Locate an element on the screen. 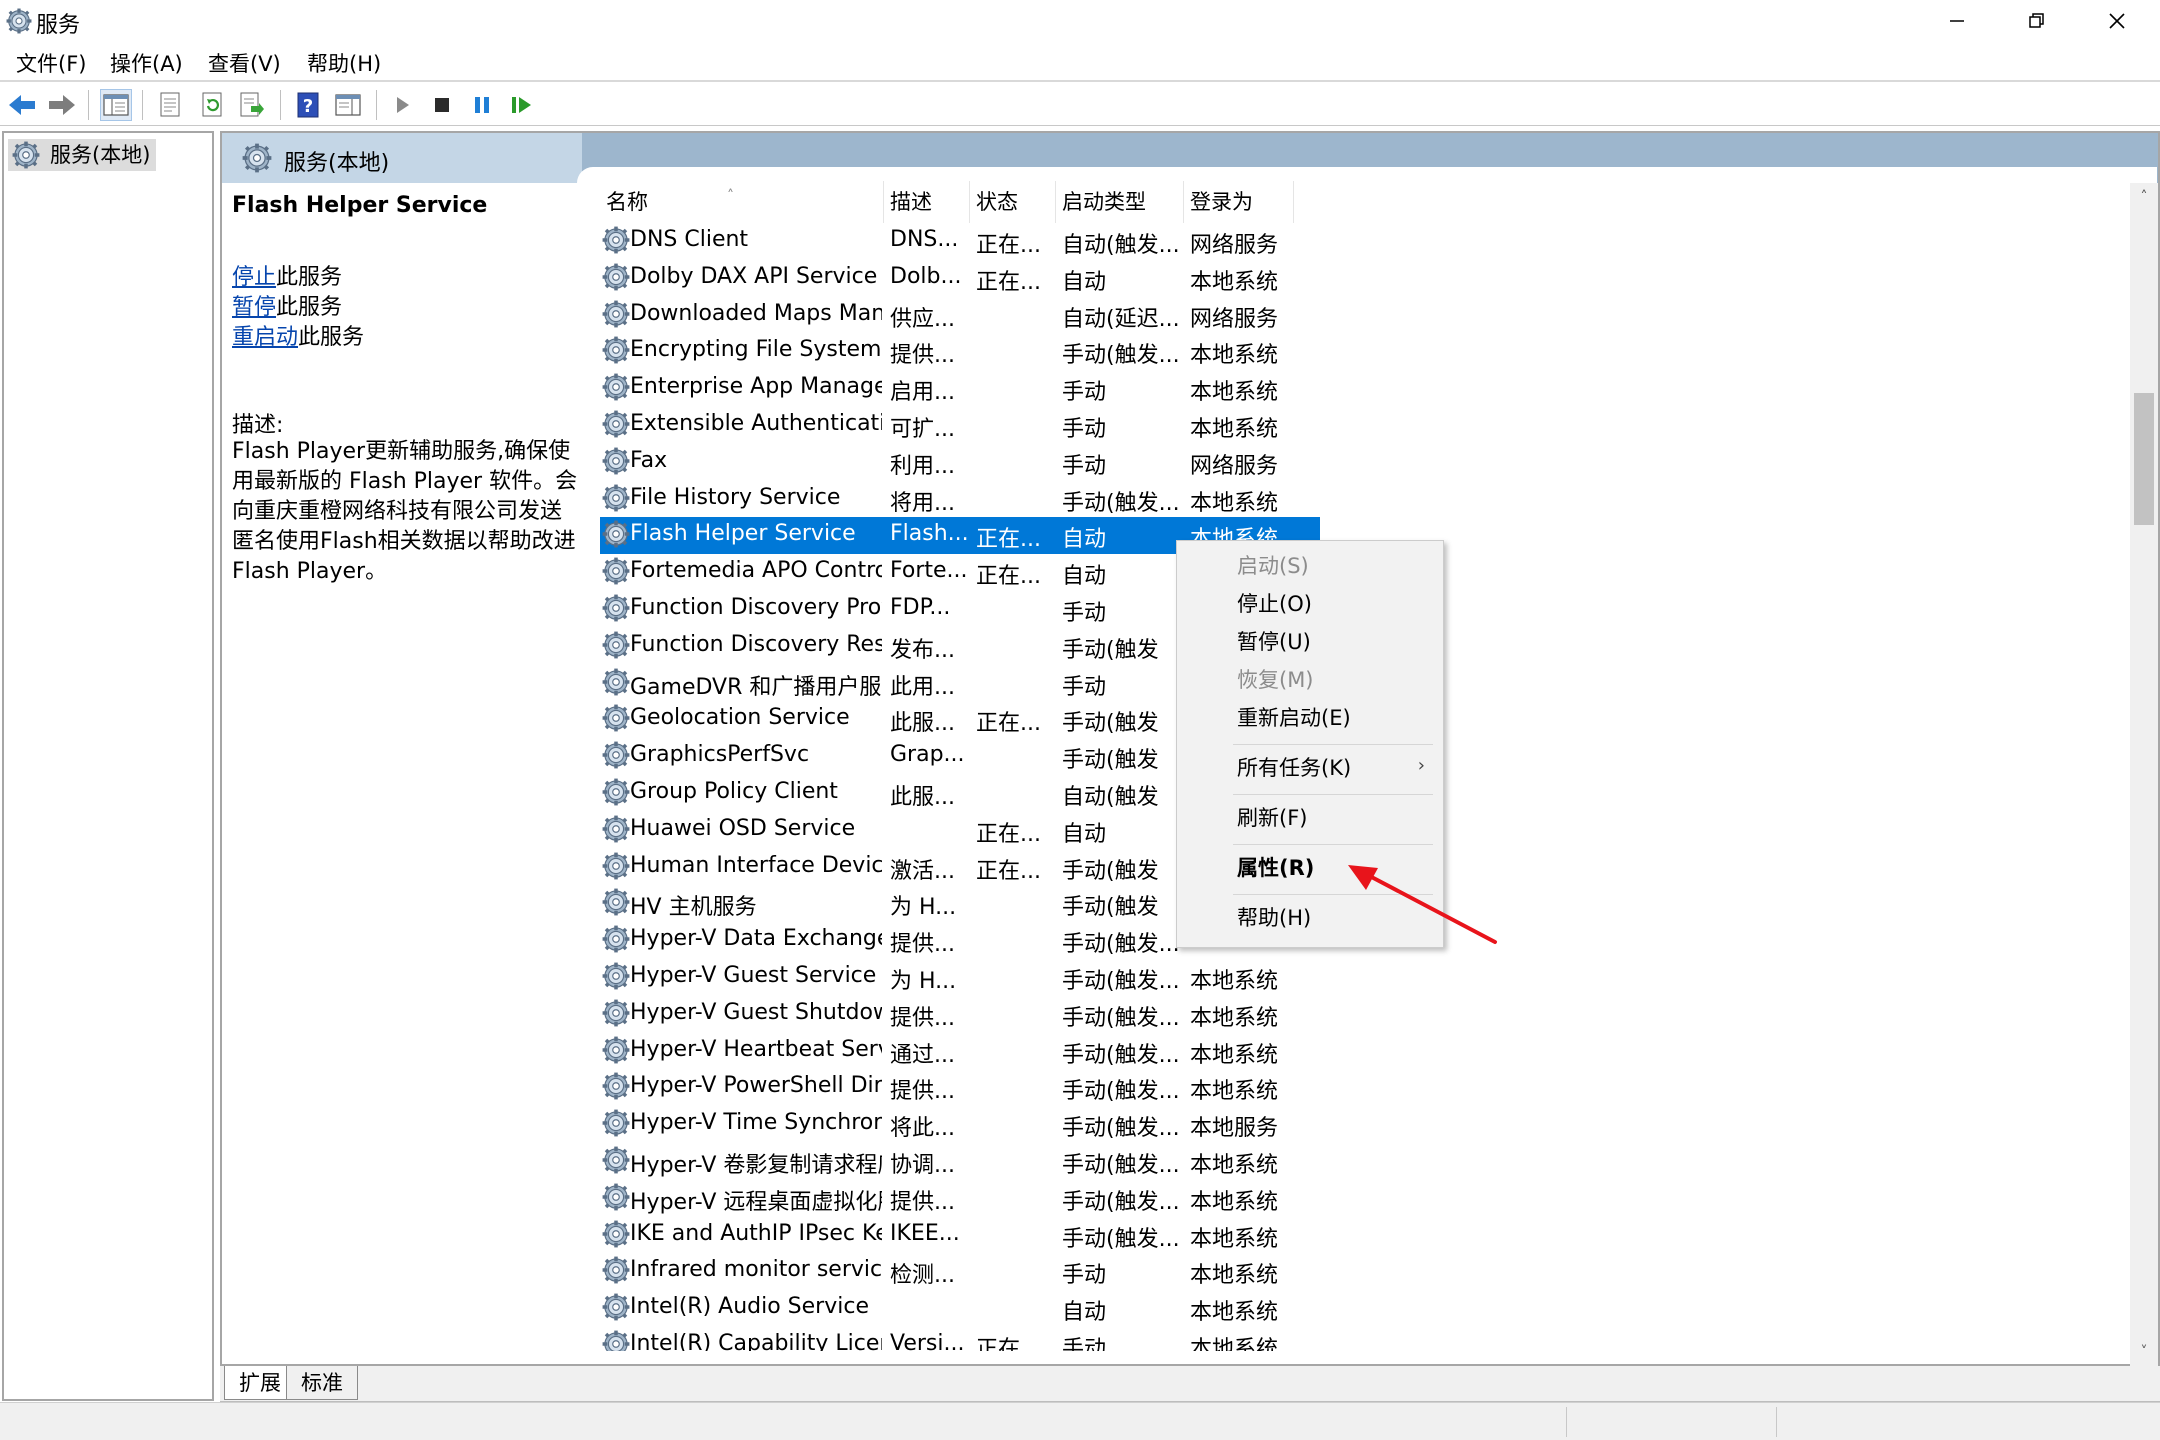 The width and height of the screenshot is (2160, 1440). table-row: Infrared monitor service 检测... 手动 本地系统 is located at coordinates (960, 1271).